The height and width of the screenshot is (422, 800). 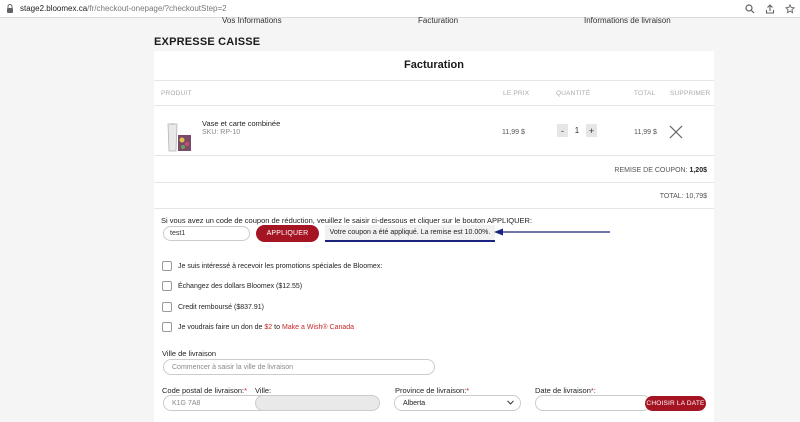 I want to click on quantity-value: 1, so click(x=577, y=130).